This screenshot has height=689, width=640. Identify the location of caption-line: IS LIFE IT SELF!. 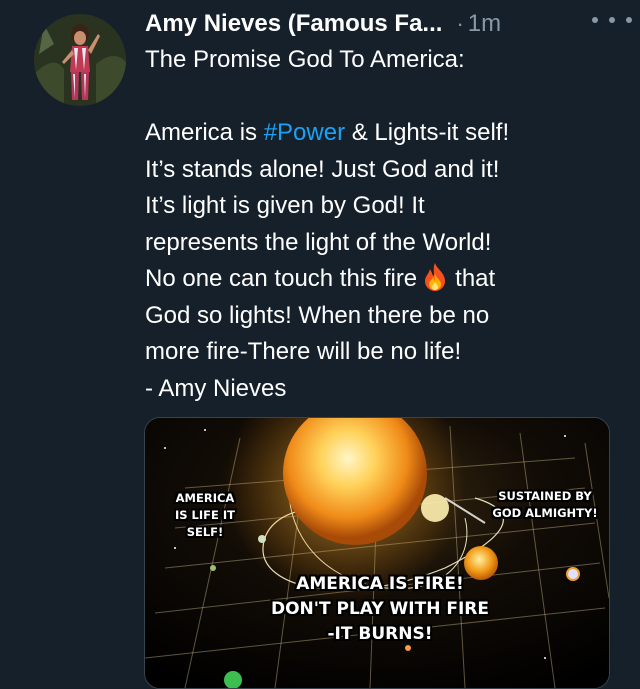
(204, 523).